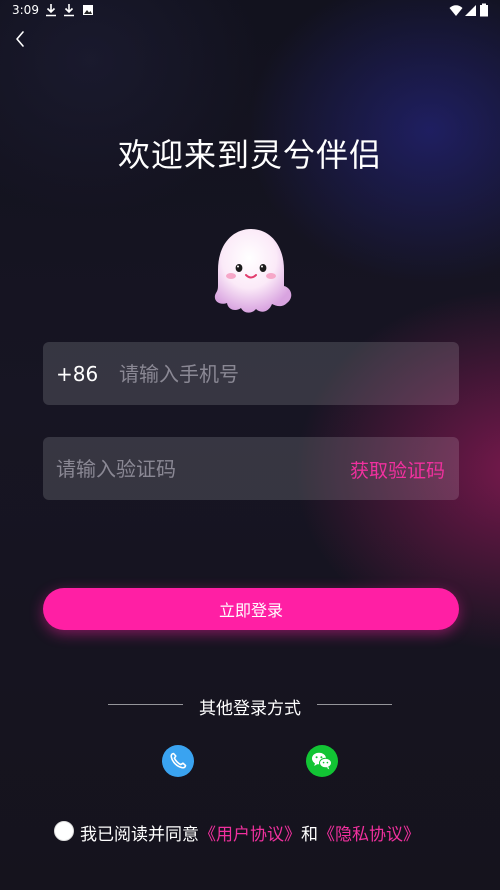 Image resolution: width=500 pixels, height=890 pixels. Describe the element at coordinates (25, 10) in the screenshot. I see `status-time: 3:09` at that location.